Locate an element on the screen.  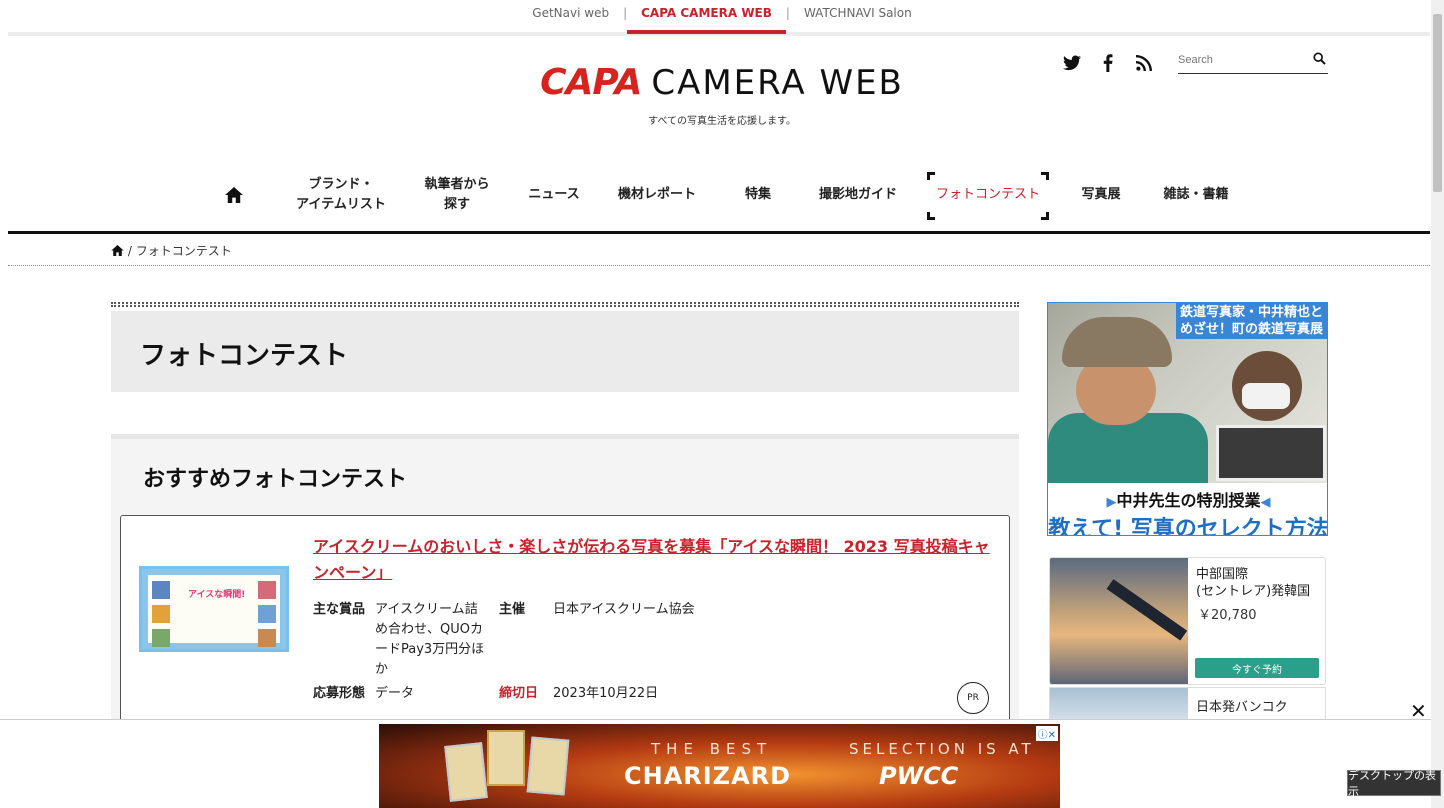
ad-tag-line: 鉄道写真家・中井精也と is located at coordinates (1251, 312).